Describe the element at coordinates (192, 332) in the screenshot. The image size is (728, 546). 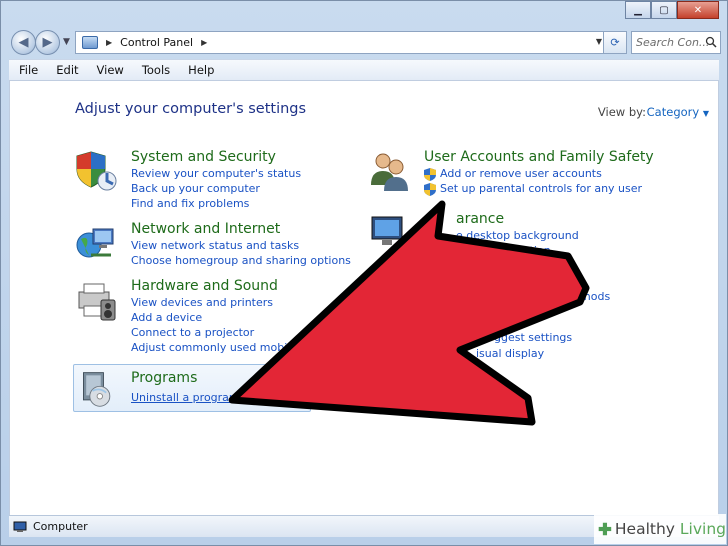
I see `link-projector: Connect to a projector` at that location.